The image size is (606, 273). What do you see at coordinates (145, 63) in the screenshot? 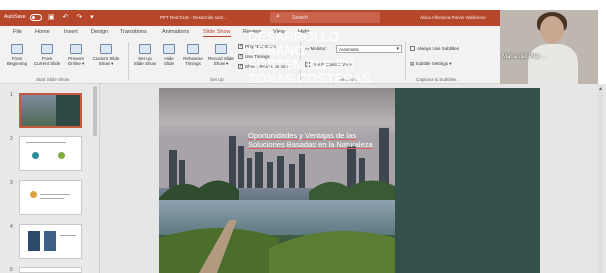
I see `setup-line2: Slide Show` at bounding box center [145, 63].